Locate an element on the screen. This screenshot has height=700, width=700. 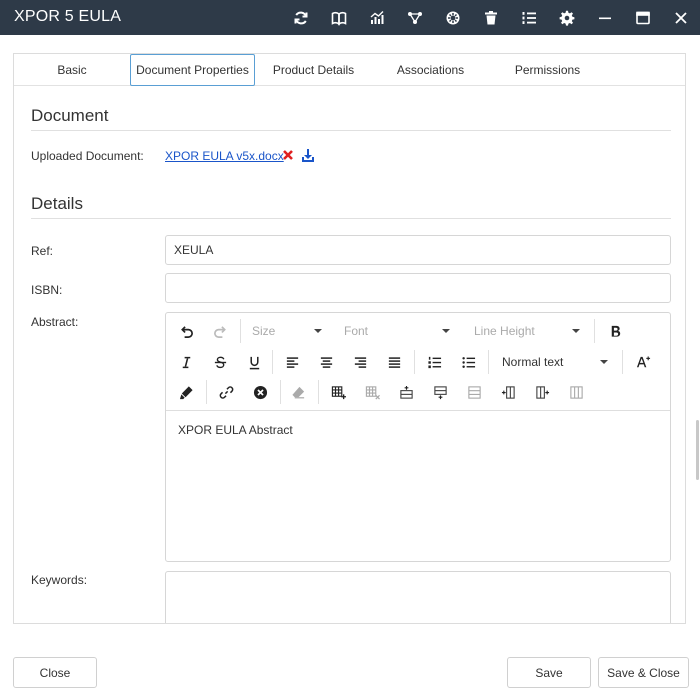
isbn-label: ISBN: is located at coordinates (47, 290).